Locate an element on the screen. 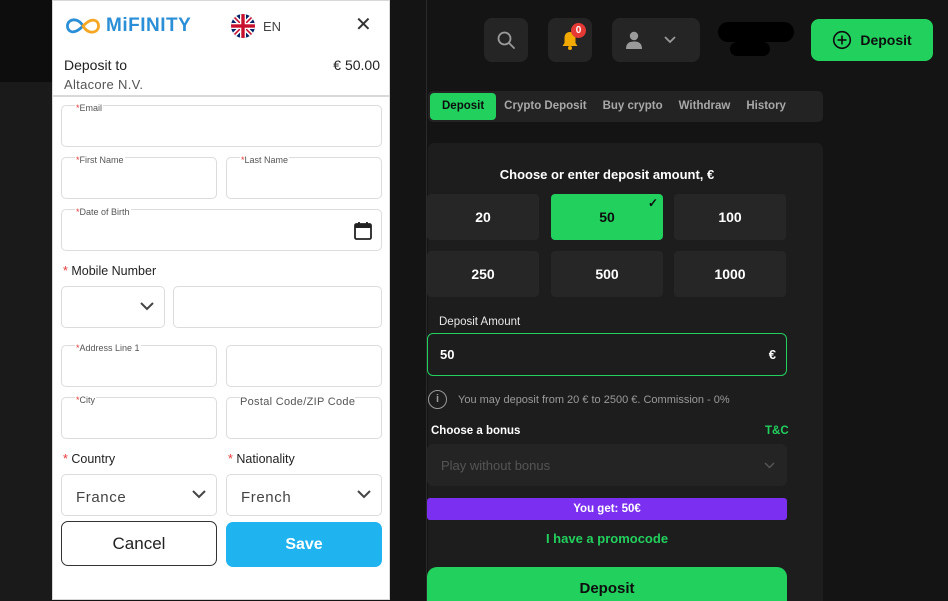  save-button: Save is located at coordinates (304, 544).